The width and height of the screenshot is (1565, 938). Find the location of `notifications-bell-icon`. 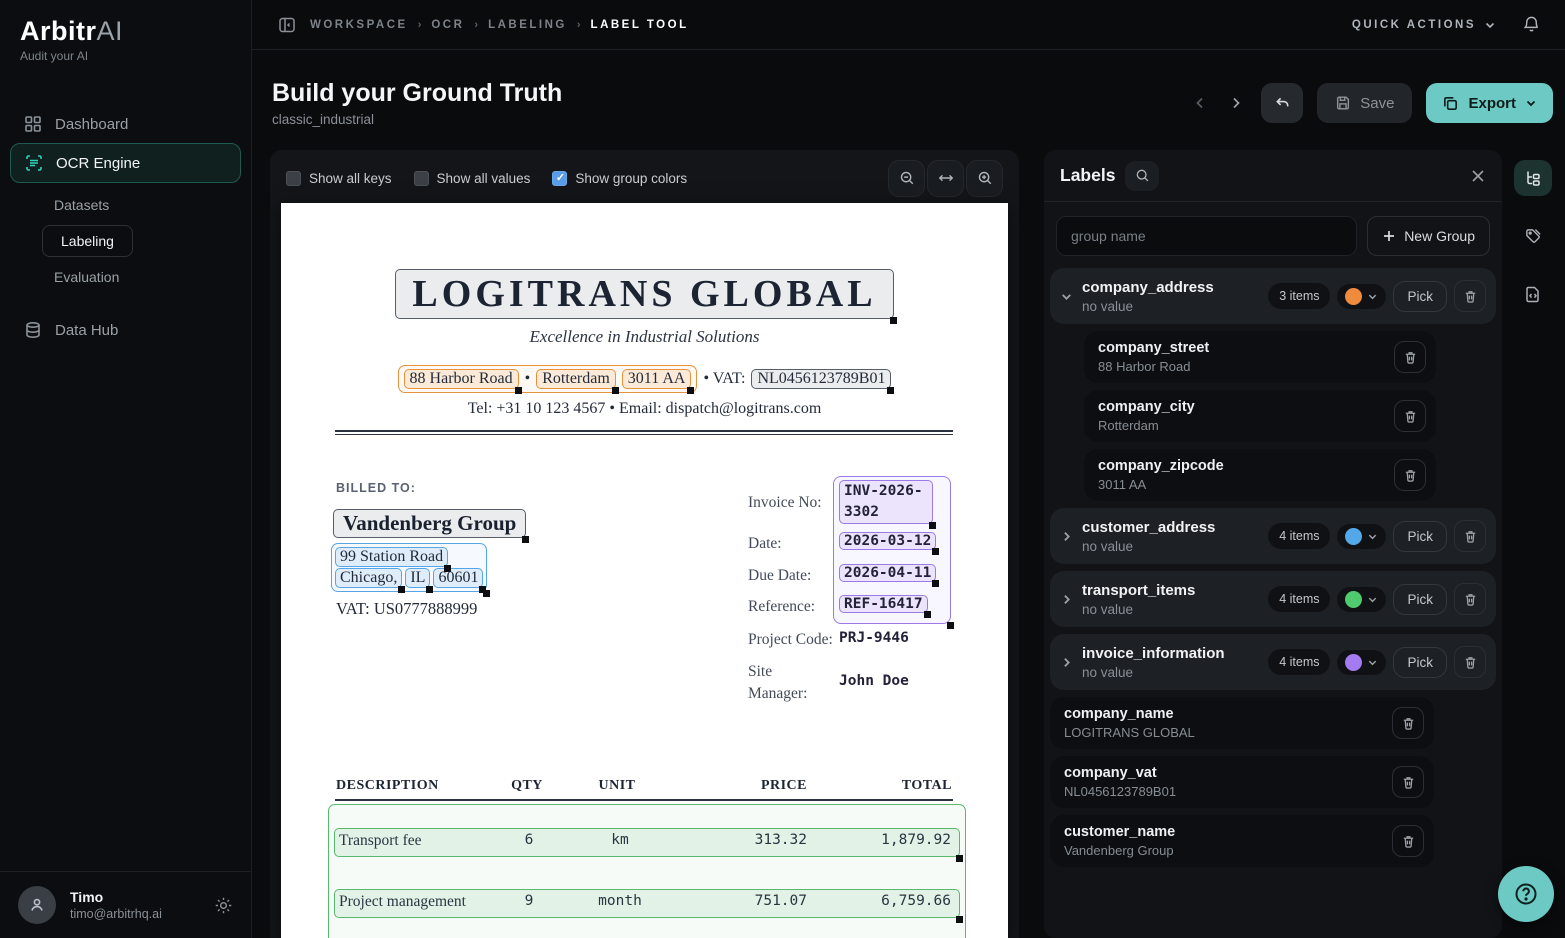

notifications-bell-icon is located at coordinates (1531, 24).